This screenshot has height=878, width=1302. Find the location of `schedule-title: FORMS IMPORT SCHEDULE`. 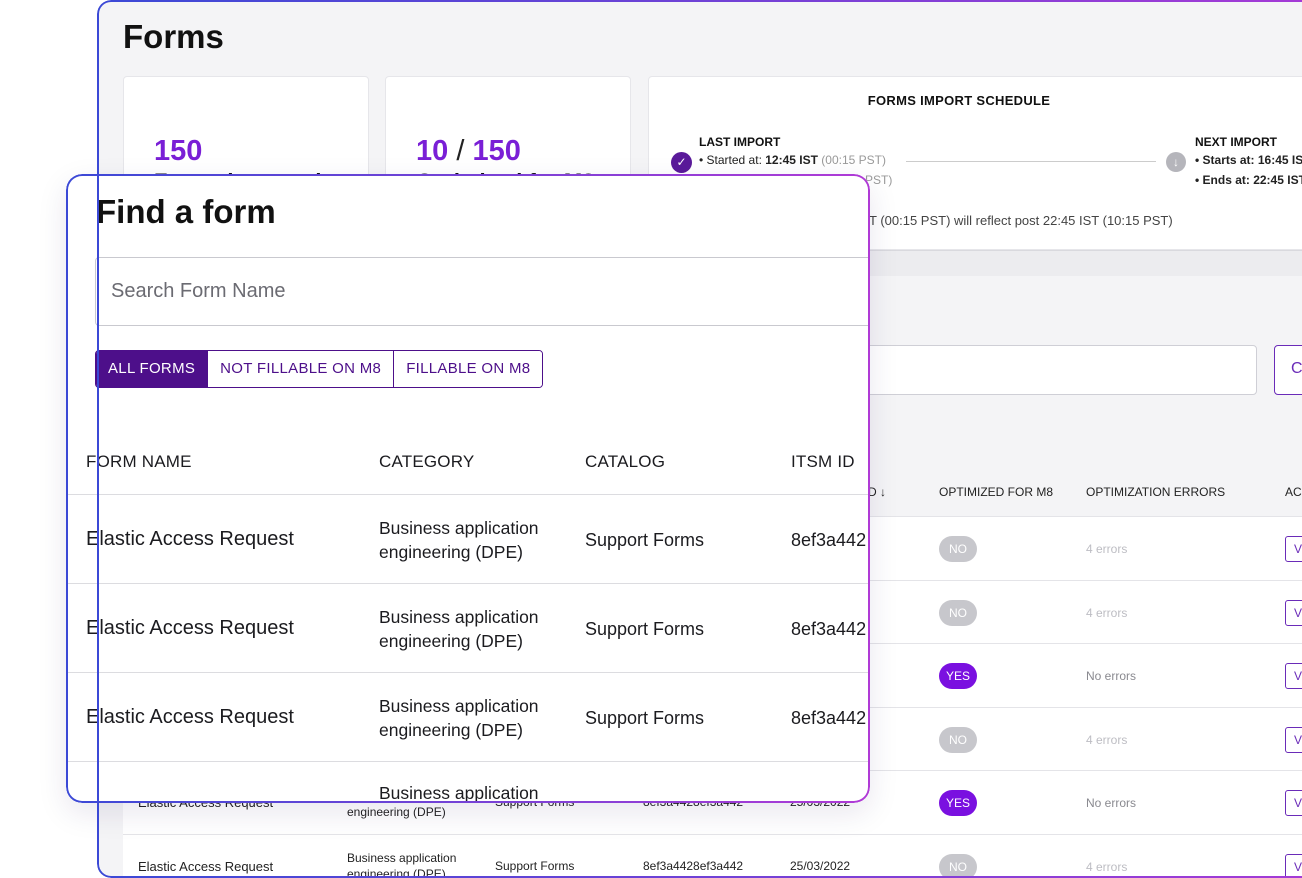

schedule-title: FORMS IMPORT SCHEDULE is located at coordinates (959, 100).